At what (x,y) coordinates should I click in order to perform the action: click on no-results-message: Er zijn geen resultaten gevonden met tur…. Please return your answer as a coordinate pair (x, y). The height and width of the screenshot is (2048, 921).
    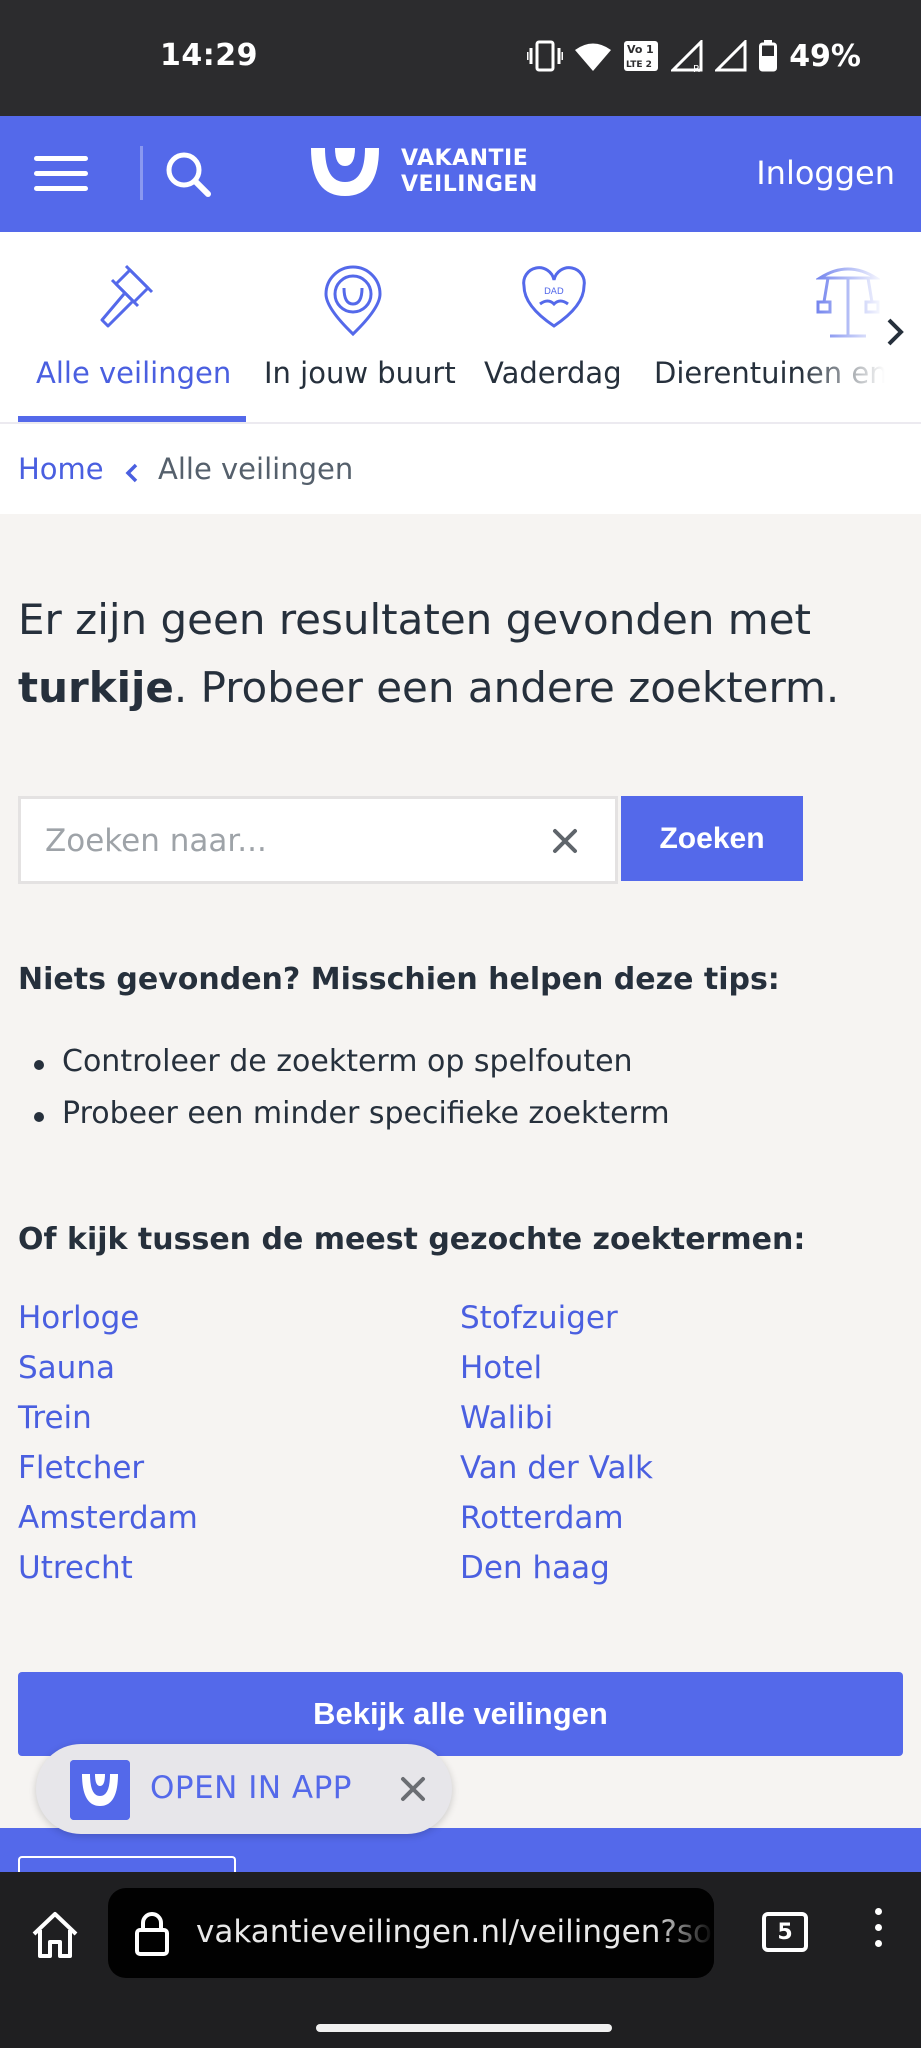
    Looking at the image, I should click on (429, 653).